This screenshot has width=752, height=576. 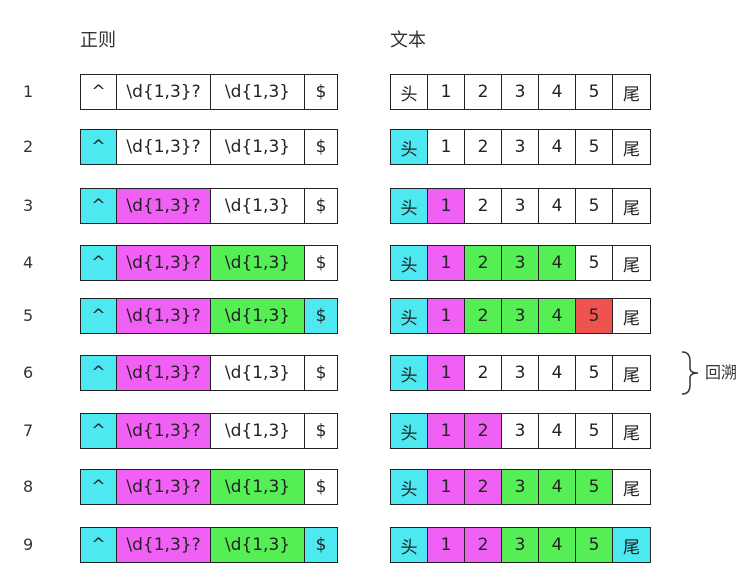 I want to click on step-row: 2 ^ \d{1,3}? \d{1,3} $ 头 1 2 3 4 5 尾, so click(x=376, y=147).